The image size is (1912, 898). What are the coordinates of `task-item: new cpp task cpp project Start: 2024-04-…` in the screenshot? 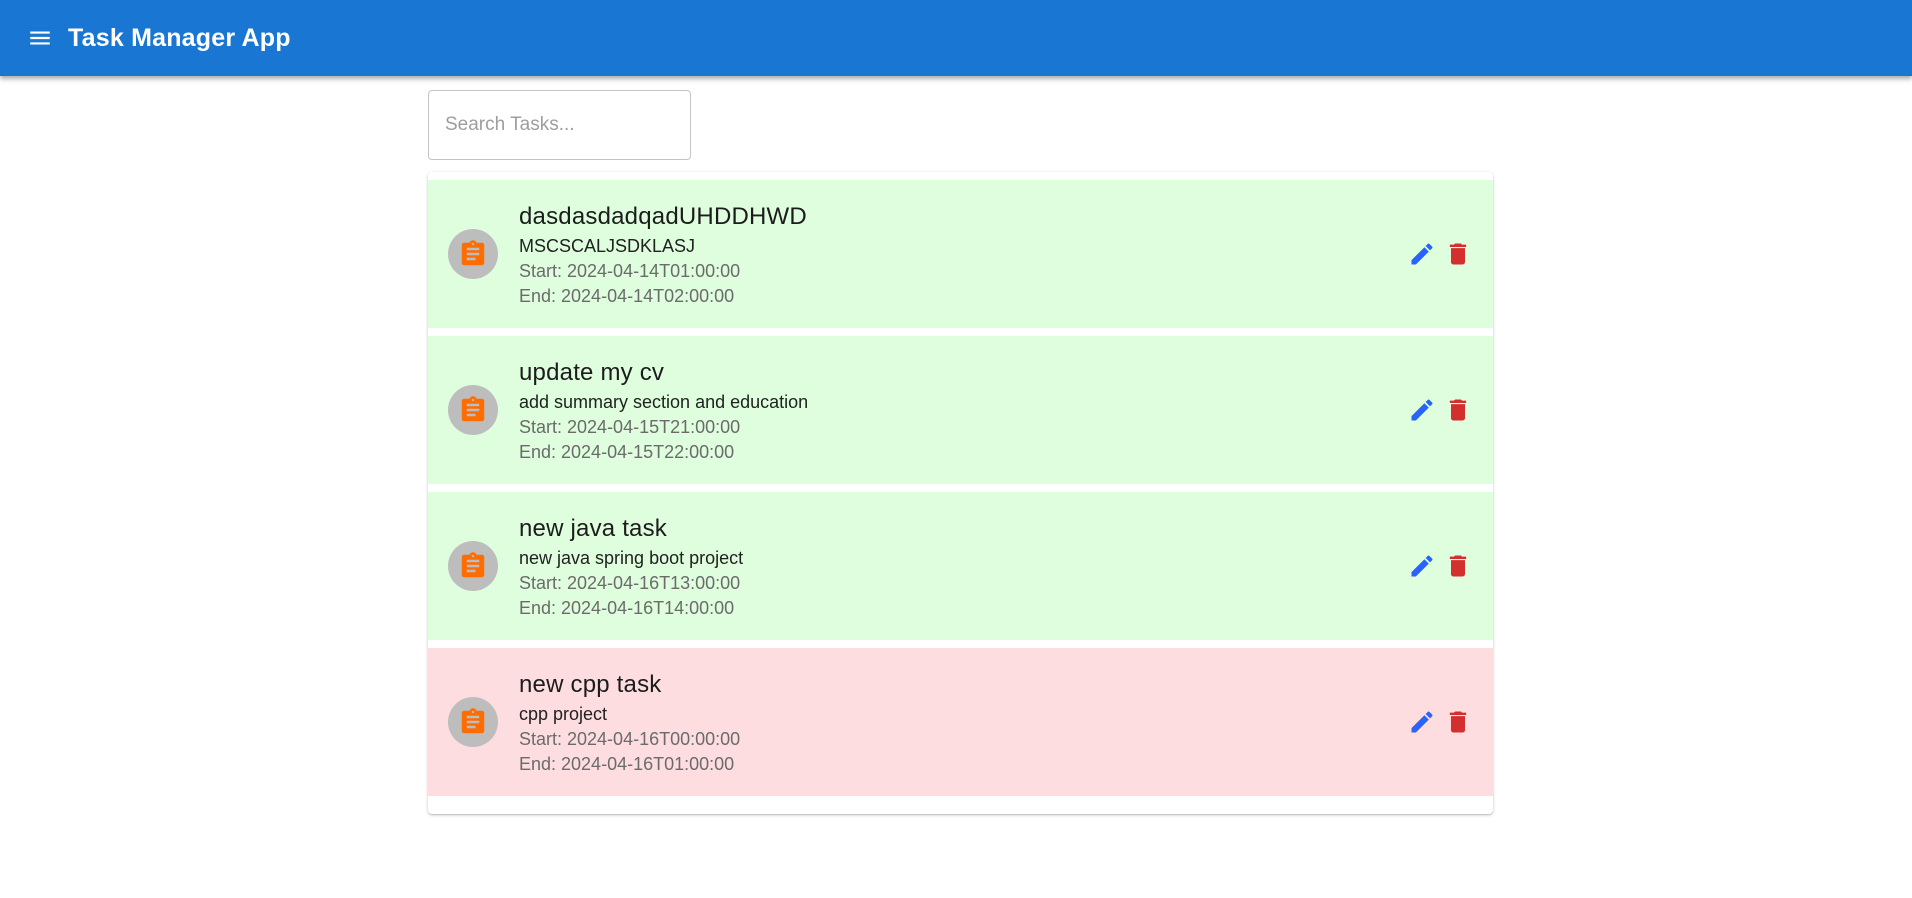 It's located at (960, 722).